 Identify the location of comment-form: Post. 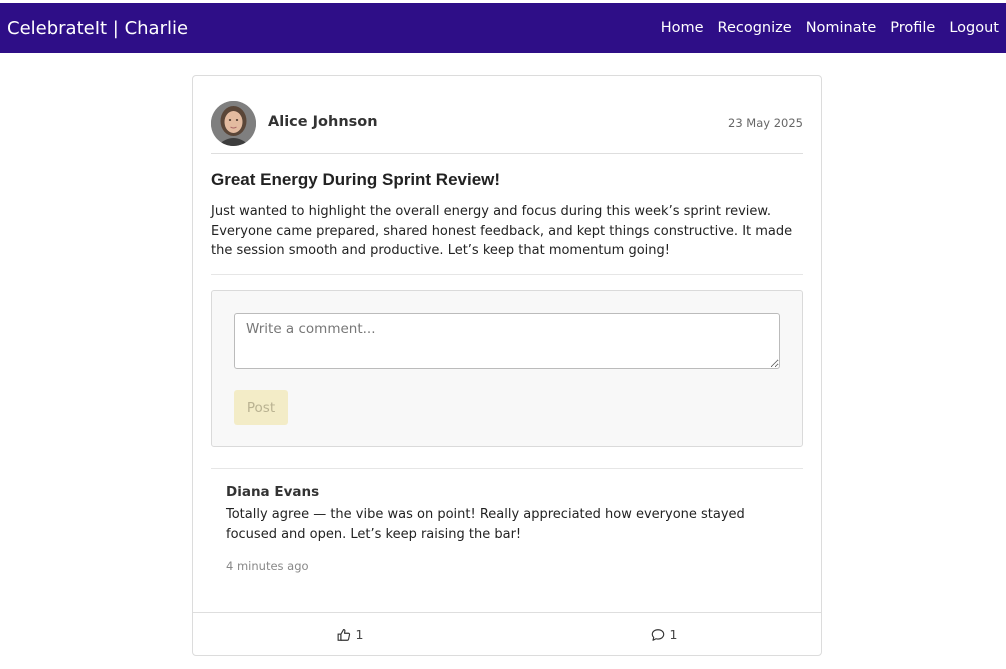
(507, 368).